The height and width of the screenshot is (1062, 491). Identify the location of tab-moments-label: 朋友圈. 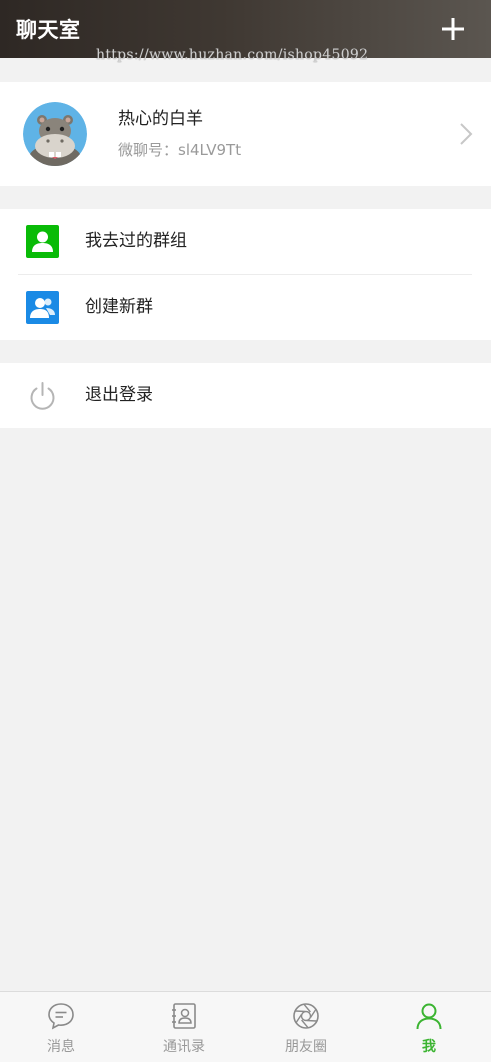
(306, 1047).